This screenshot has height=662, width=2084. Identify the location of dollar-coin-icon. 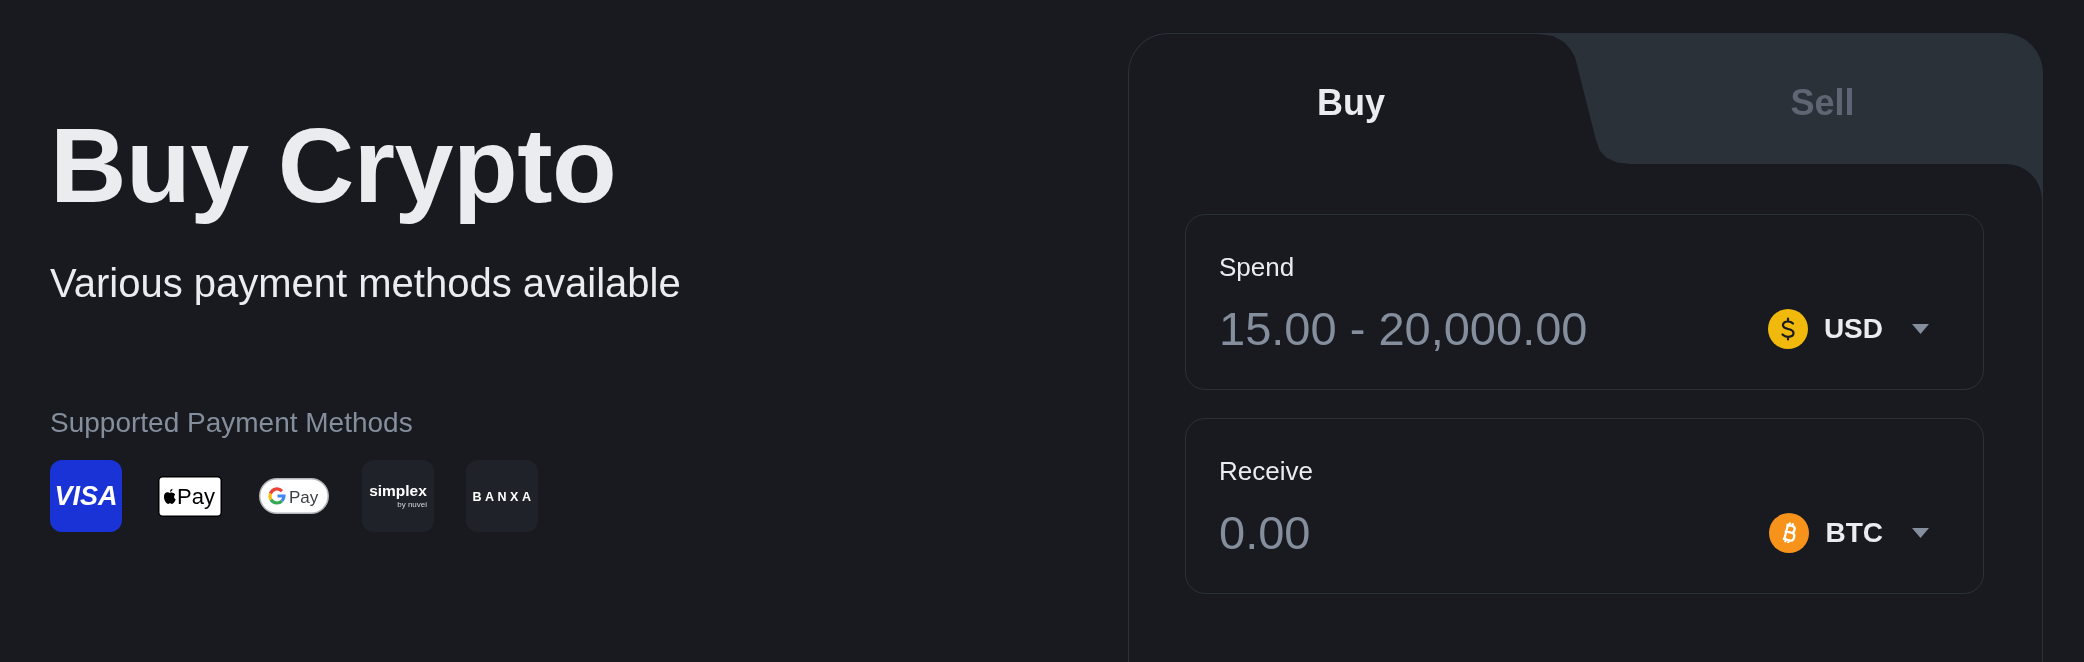
(1787, 328).